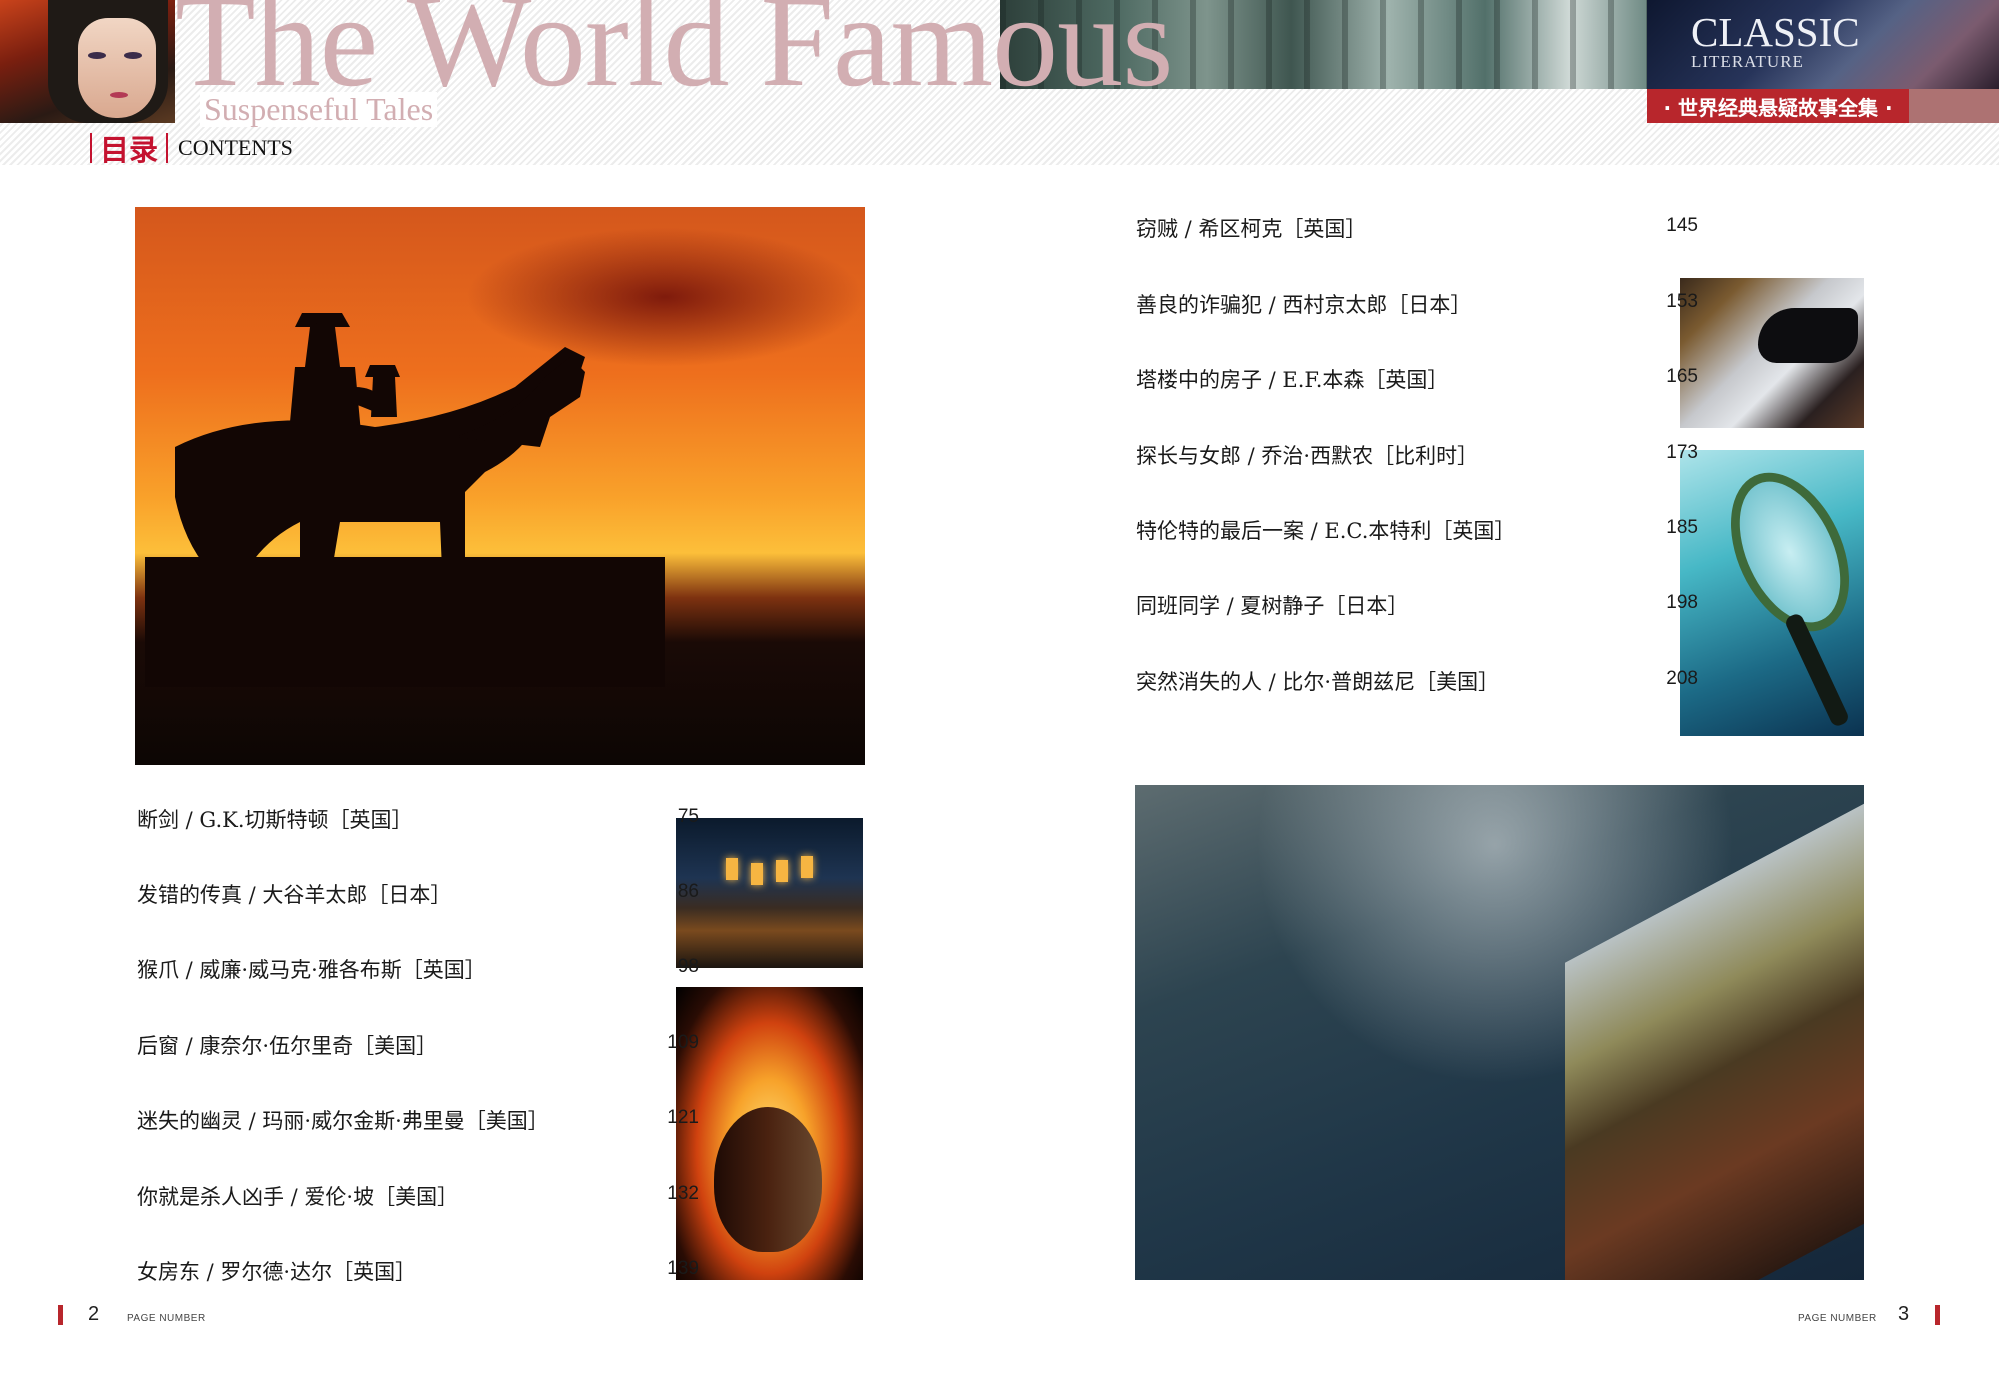 The width and height of the screenshot is (1999, 1390). I want to click on footer-marker-left, so click(60, 1315).